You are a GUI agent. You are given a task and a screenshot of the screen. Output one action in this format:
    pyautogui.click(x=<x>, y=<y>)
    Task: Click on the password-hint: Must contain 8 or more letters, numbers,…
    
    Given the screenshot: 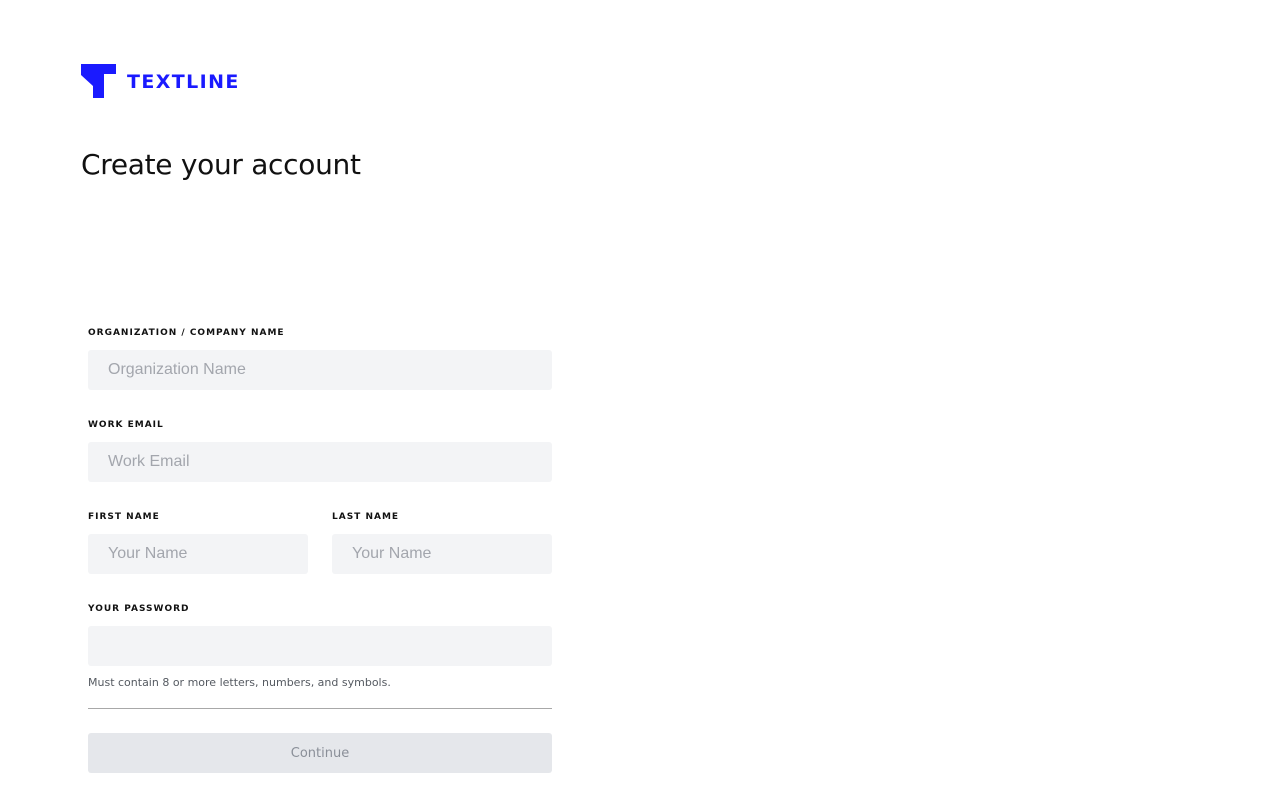 What is the action you would take?
    pyautogui.click(x=239, y=682)
    